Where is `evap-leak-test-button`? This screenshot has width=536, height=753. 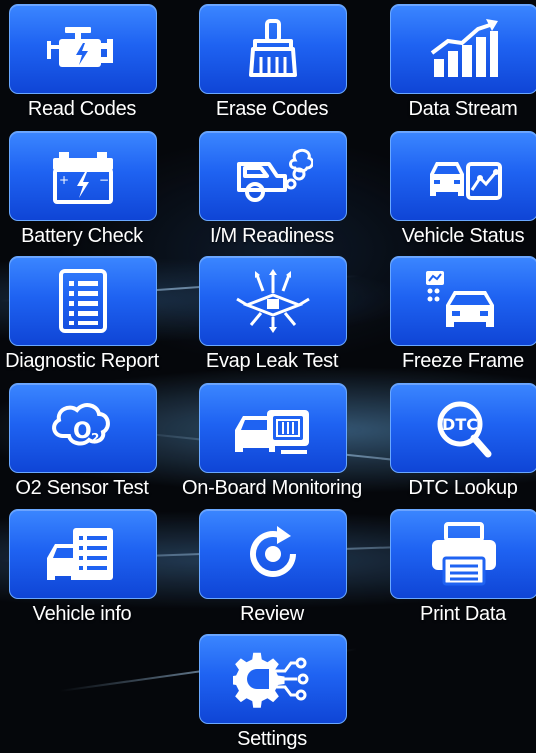 evap-leak-test-button is located at coordinates (273, 301).